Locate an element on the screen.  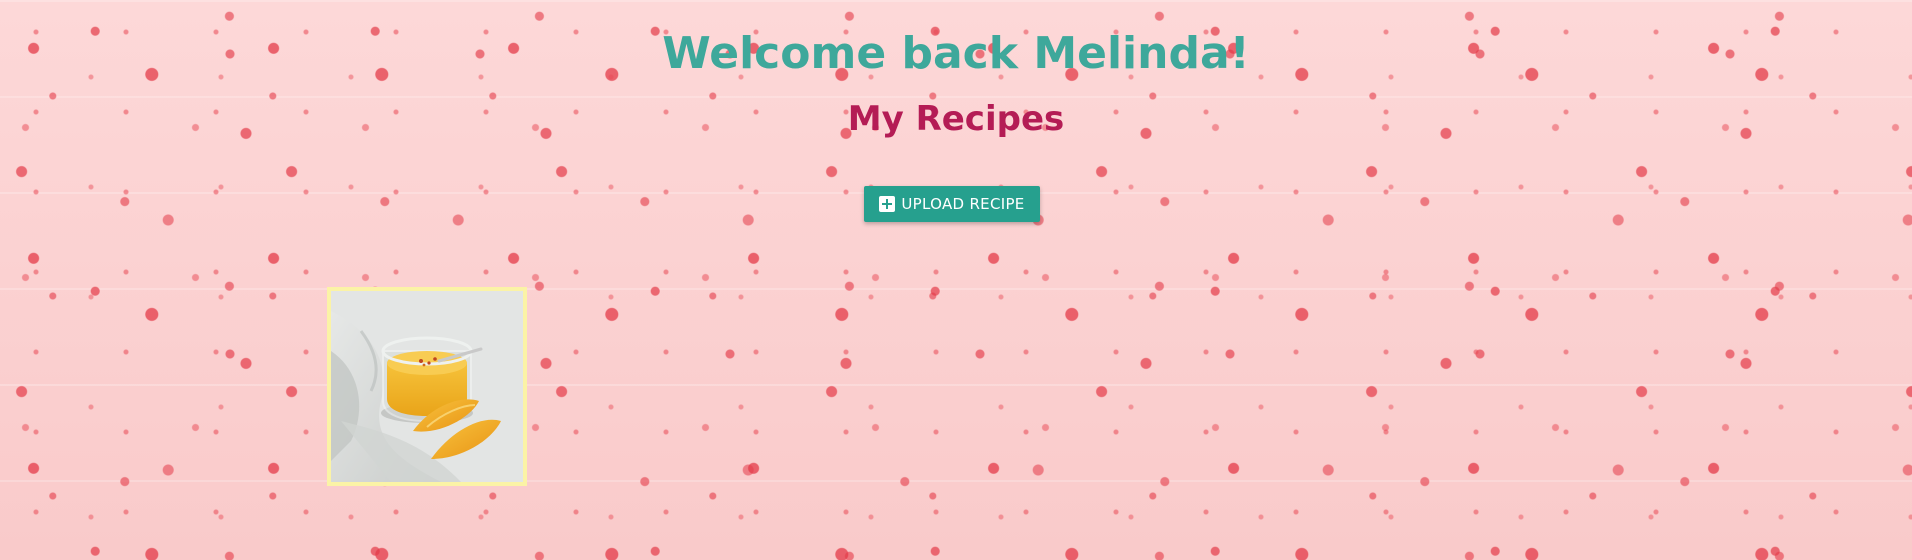
upload-recipe-label: UPLOAD RECIPE is located at coordinates (963, 204).